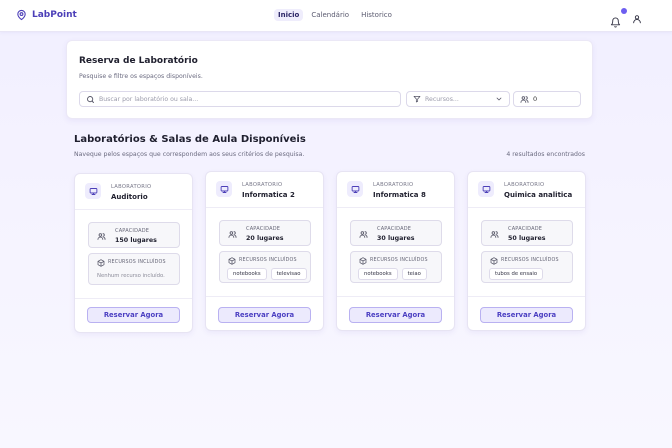 Image resolution: width=672 pixels, height=448 pixels. I want to click on lab-card-header: LABORATORIO Informatica 2, so click(264, 190).